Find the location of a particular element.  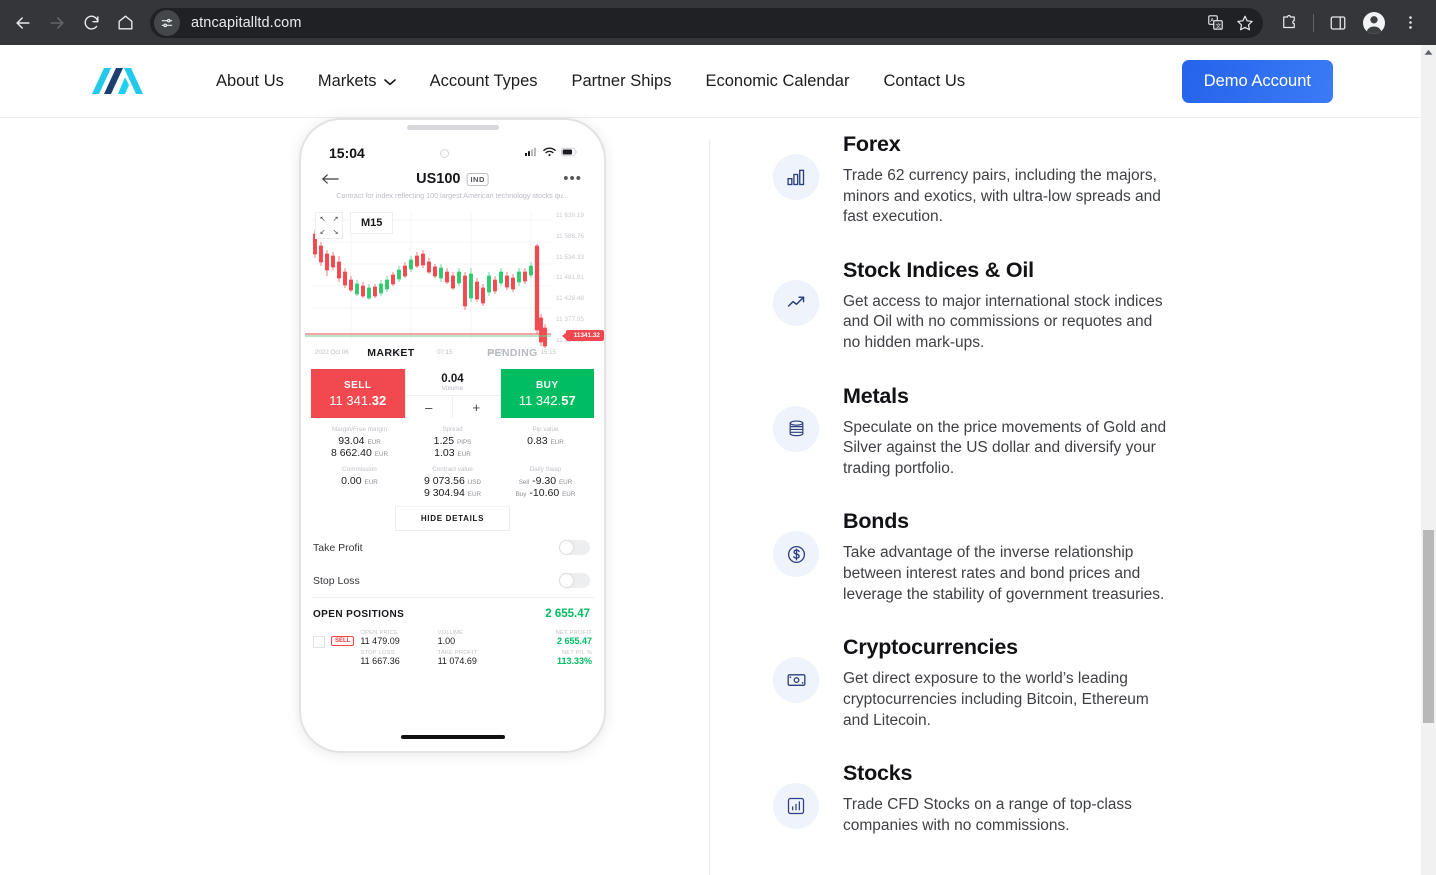

info-prefix: Sell is located at coordinates (524, 482).